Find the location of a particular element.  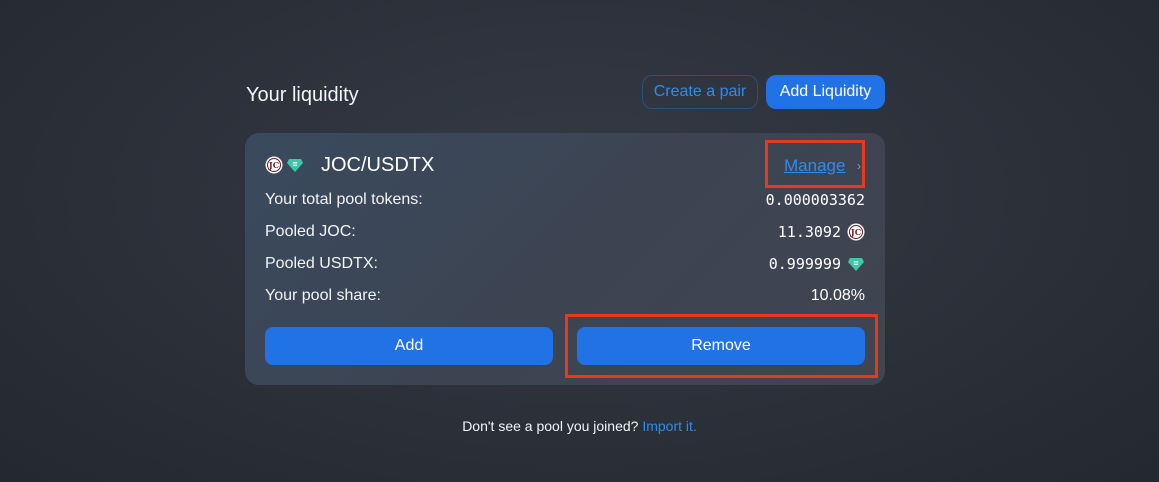

add-button: Add is located at coordinates (409, 346).